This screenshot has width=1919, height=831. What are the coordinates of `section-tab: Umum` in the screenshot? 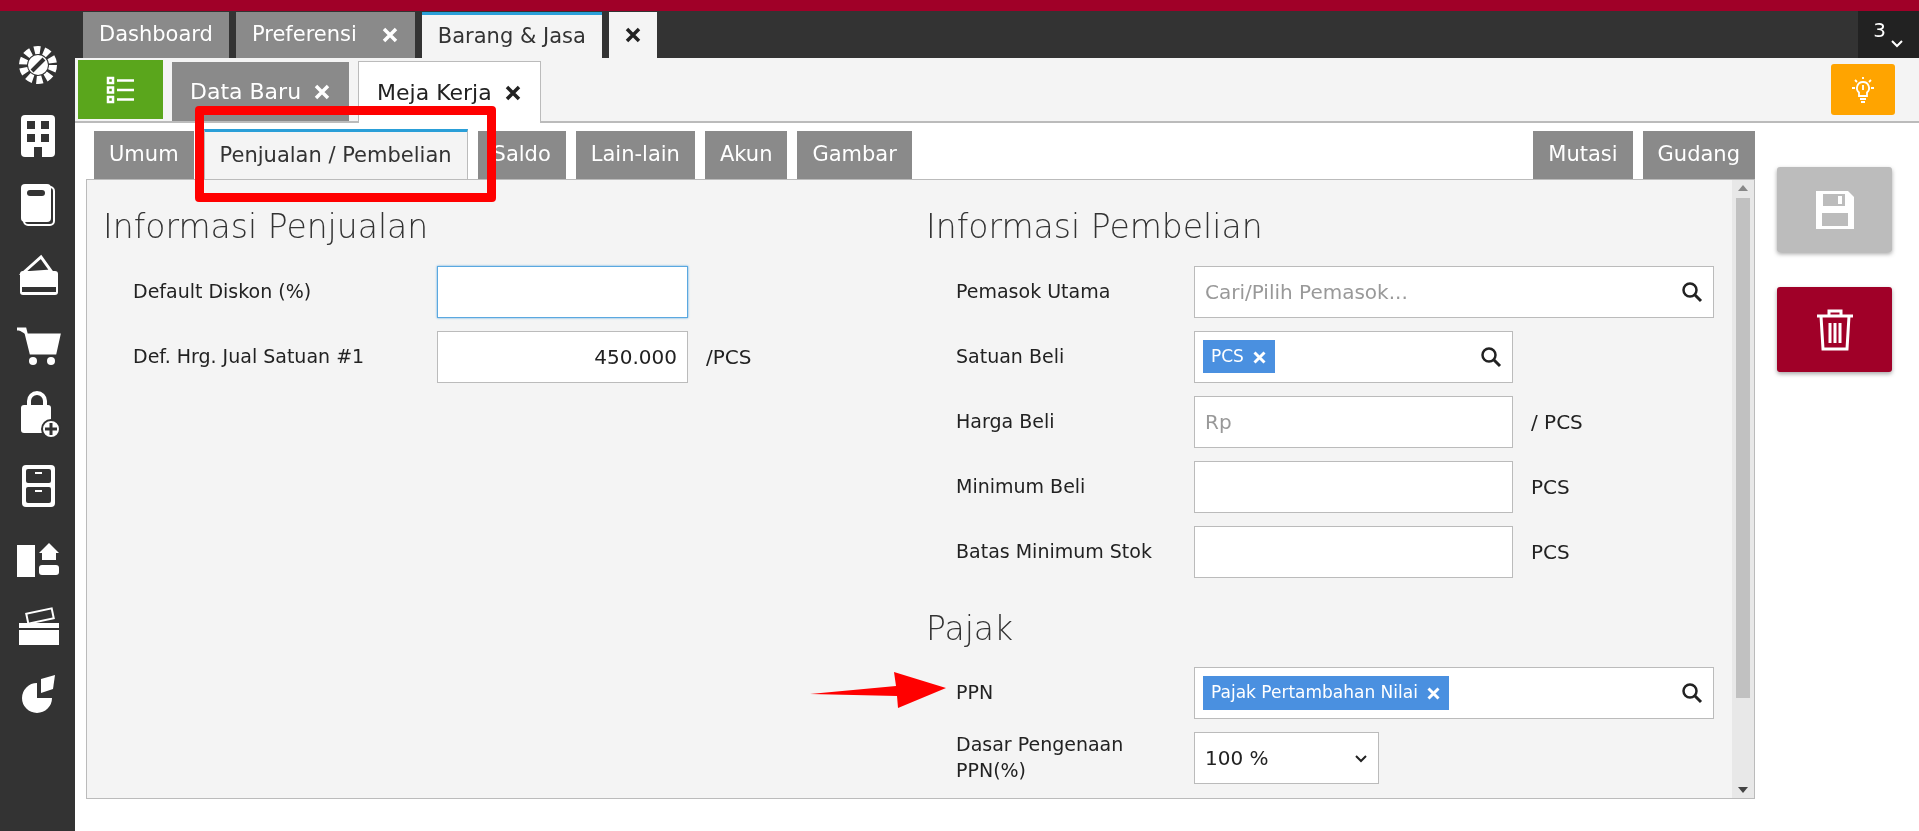 It's located at (144, 155).